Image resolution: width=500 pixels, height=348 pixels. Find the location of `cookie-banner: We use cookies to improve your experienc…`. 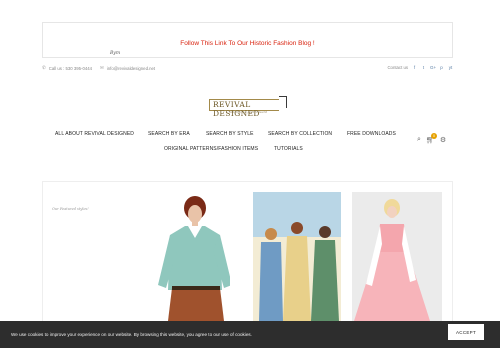

cookie-banner: We use cookies to improve your experienc… is located at coordinates (250, 334).